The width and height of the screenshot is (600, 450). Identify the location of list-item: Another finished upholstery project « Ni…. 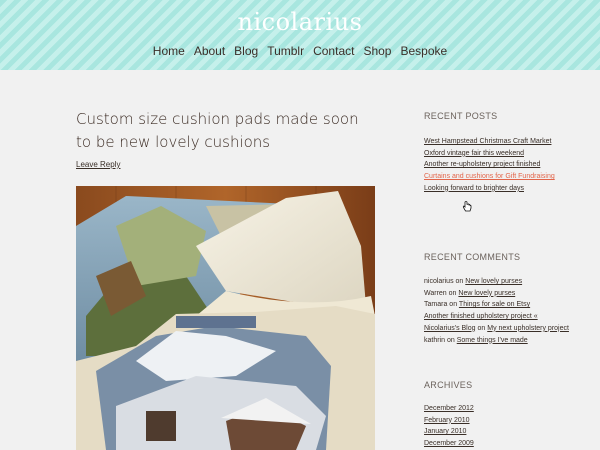
(499, 322).